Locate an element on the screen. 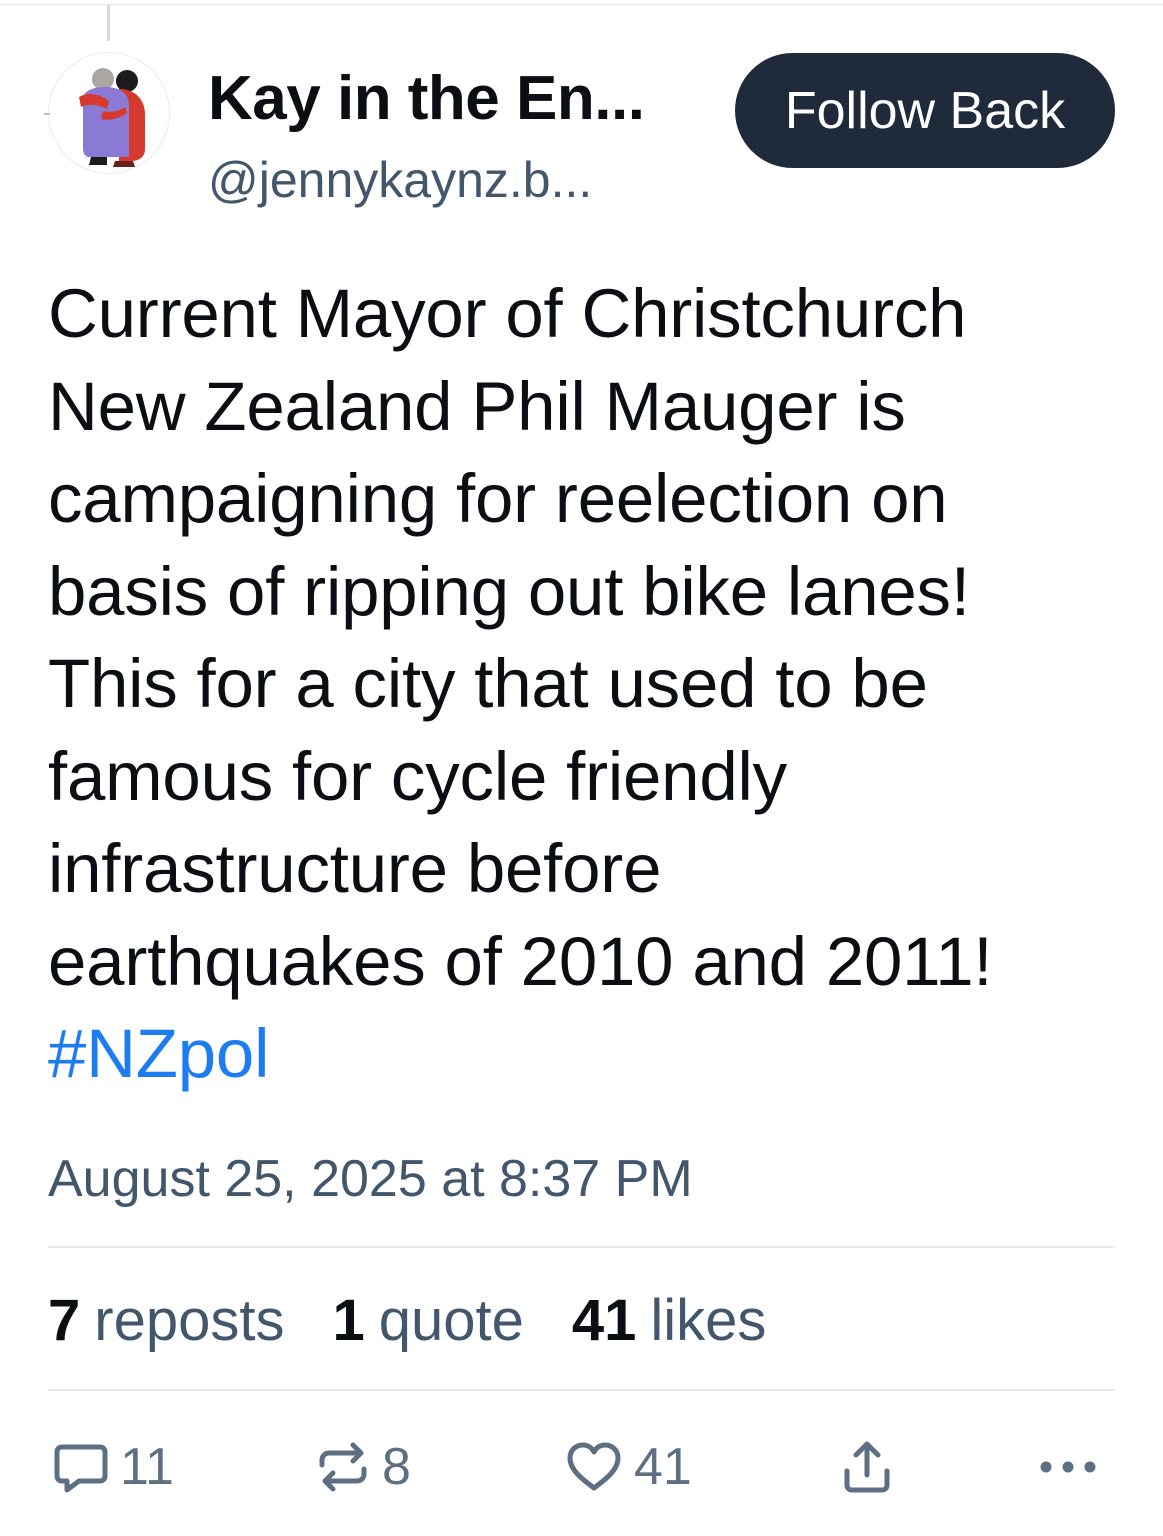 This screenshot has width=1163, height=1536. reposts-label: reposts is located at coordinates (189, 1320).